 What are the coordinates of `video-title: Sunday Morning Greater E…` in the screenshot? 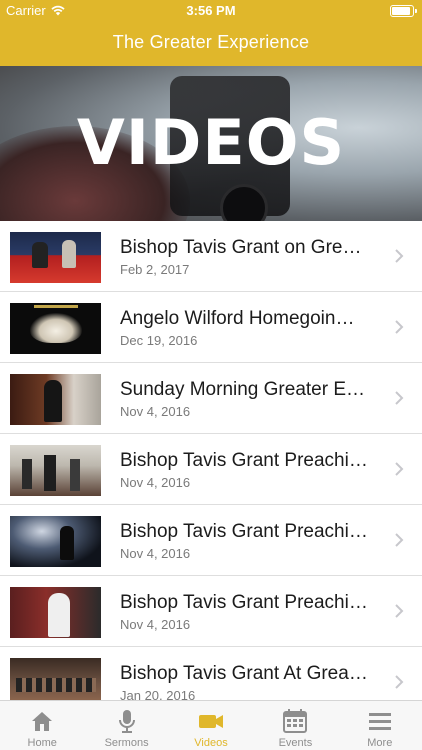 It's located at (243, 389).